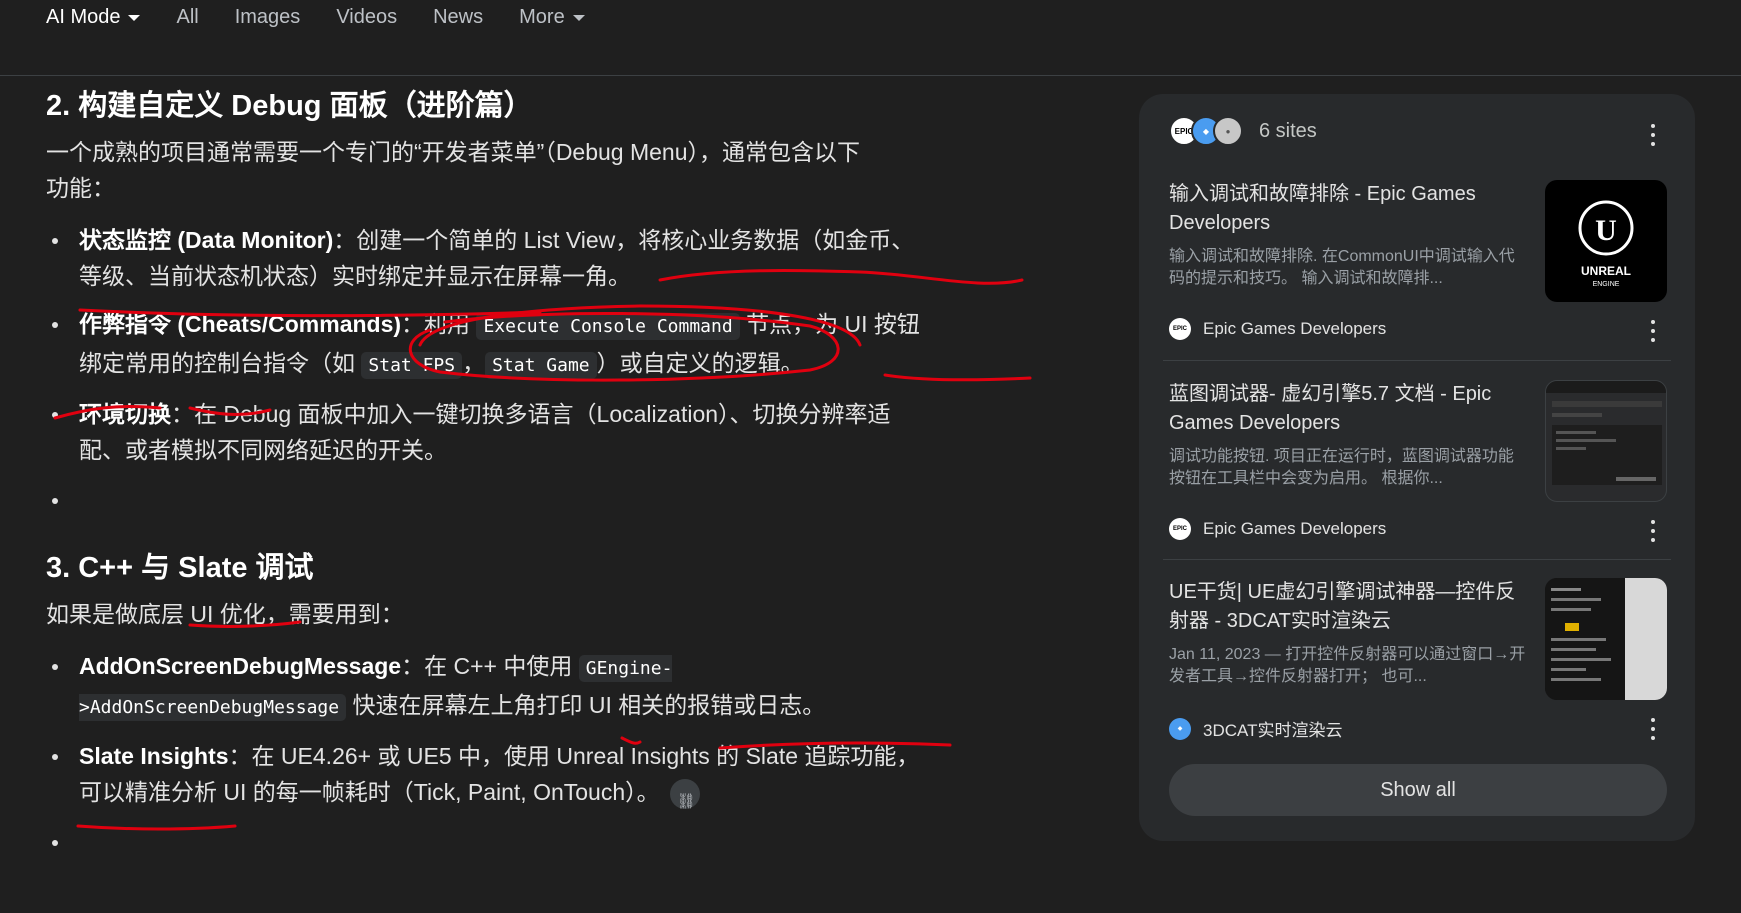 This screenshot has width=1741, height=913. Describe the element at coordinates (586, 705) in the screenshot. I see `item-text: 快速在屏幕左上角打印 UI 相关的报错或日志。` at that location.